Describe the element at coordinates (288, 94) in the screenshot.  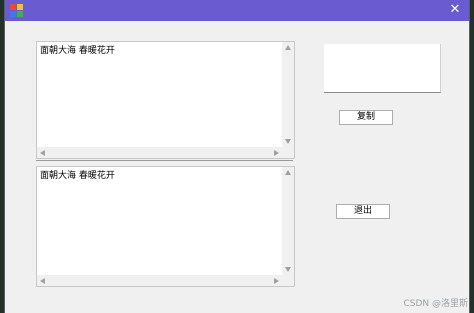
I see `vertical-scrollbar-top` at that location.